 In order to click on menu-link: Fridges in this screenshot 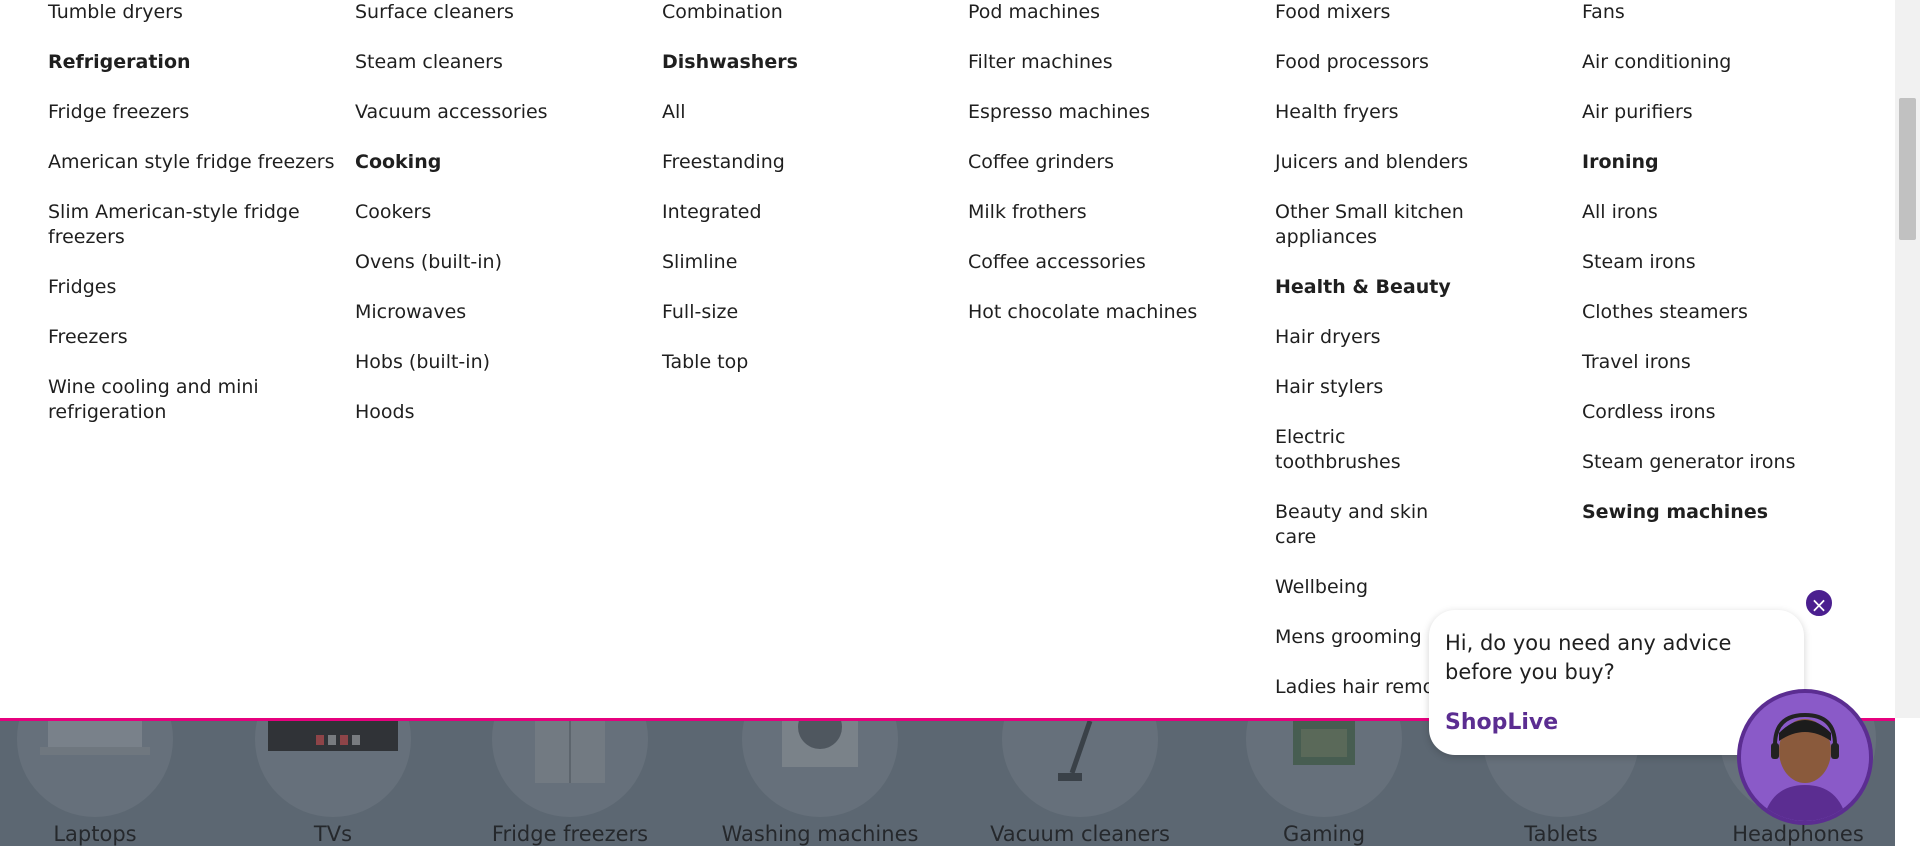, I will do `click(193, 300)`.